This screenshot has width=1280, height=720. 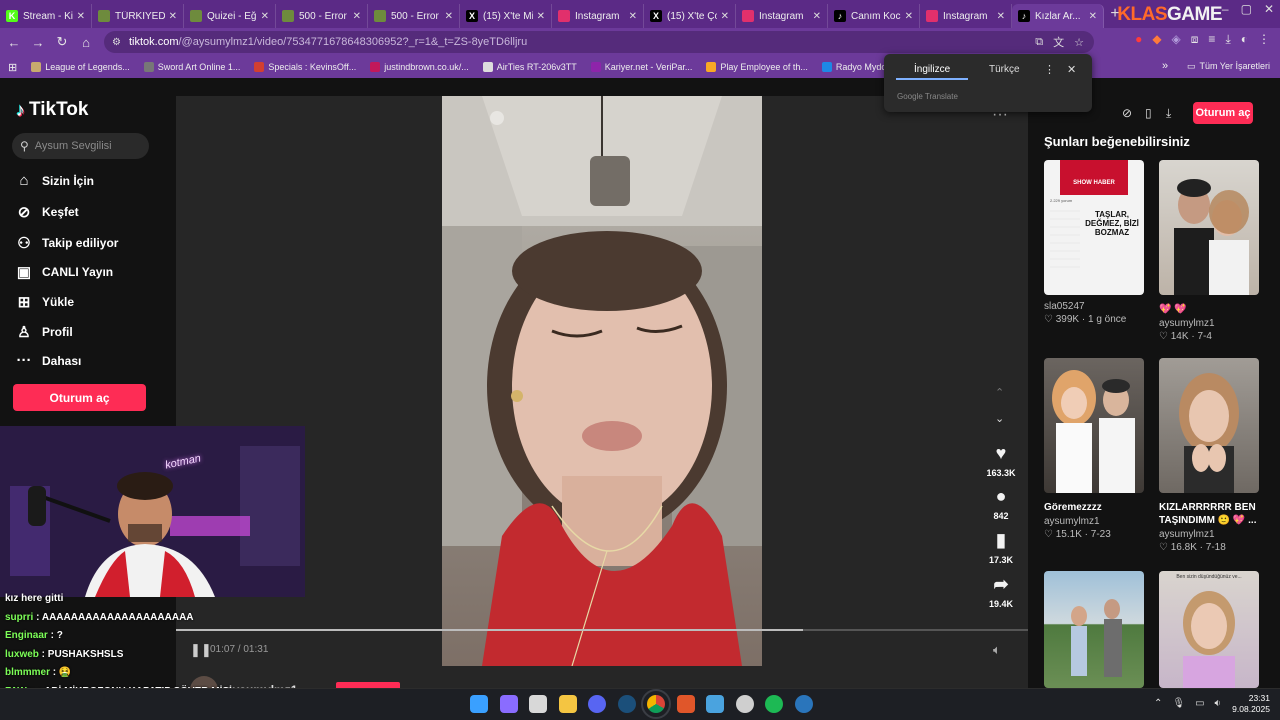 What do you see at coordinates (999, 418) in the screenshot?
I see `next-video-icon: ⌄` at bounding box center [999, 418].